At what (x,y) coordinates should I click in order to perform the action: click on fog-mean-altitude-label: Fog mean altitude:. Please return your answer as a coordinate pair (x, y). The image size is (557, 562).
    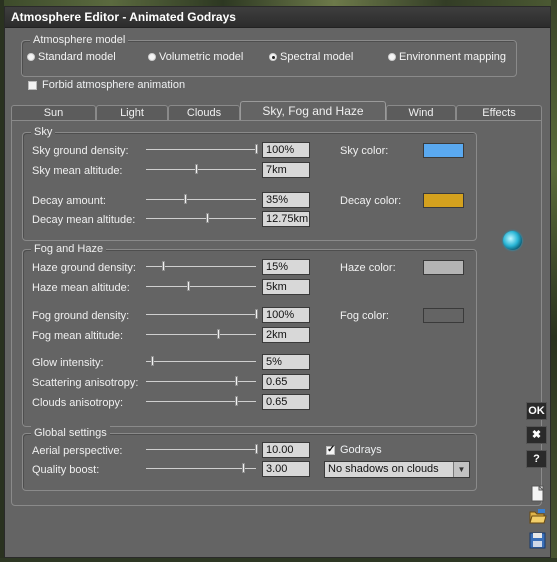
    Looking at the image, I should click on (78, 336).